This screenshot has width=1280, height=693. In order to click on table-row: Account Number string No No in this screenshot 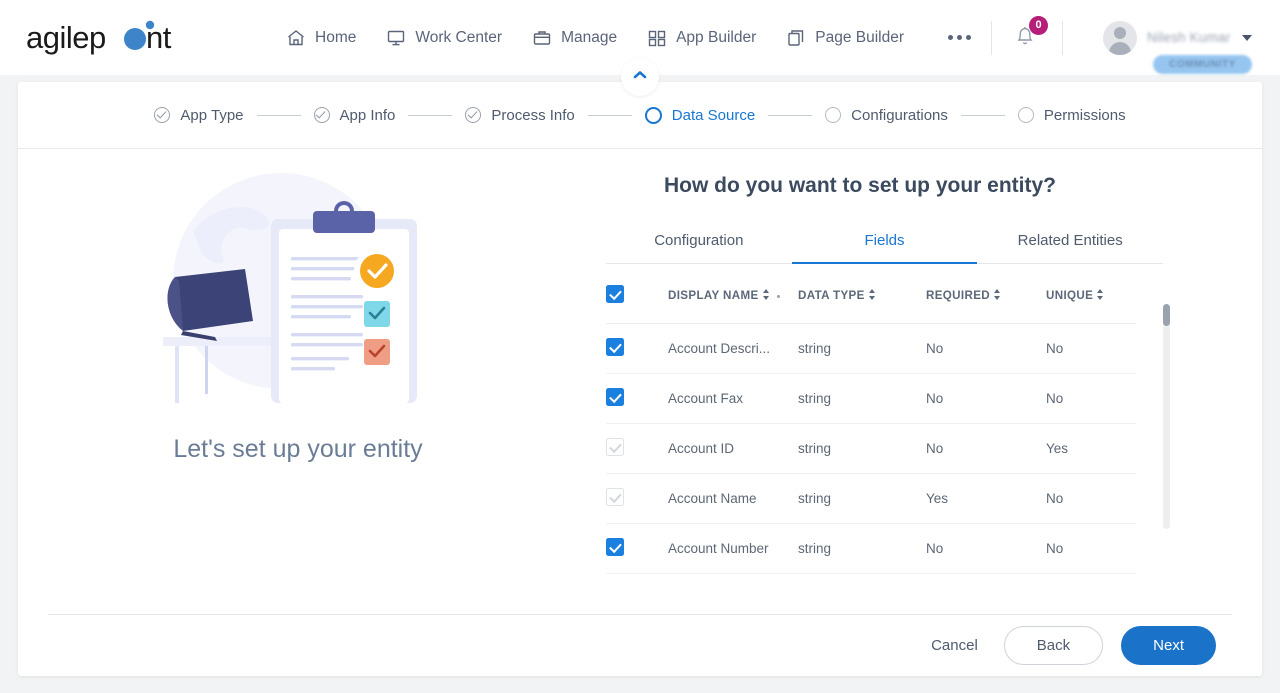, I will do `click(871, 548)`.